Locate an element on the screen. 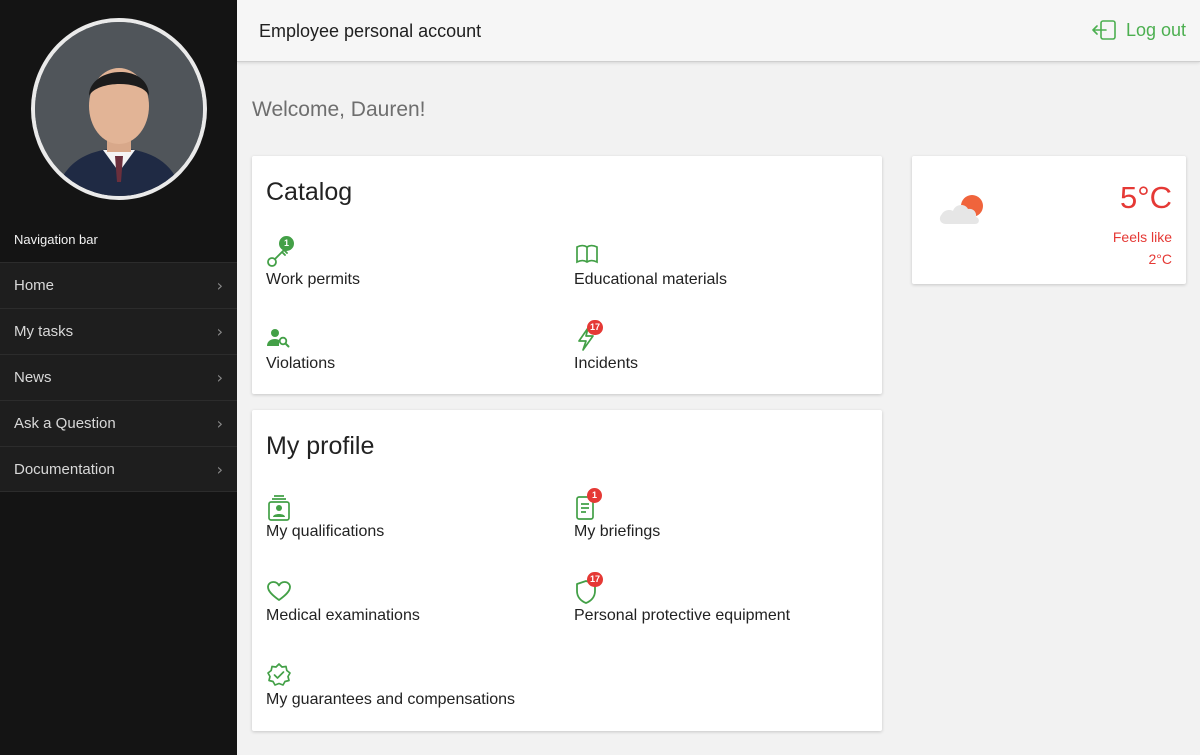  profile-title: My profile is located at coordinates (320, 446).